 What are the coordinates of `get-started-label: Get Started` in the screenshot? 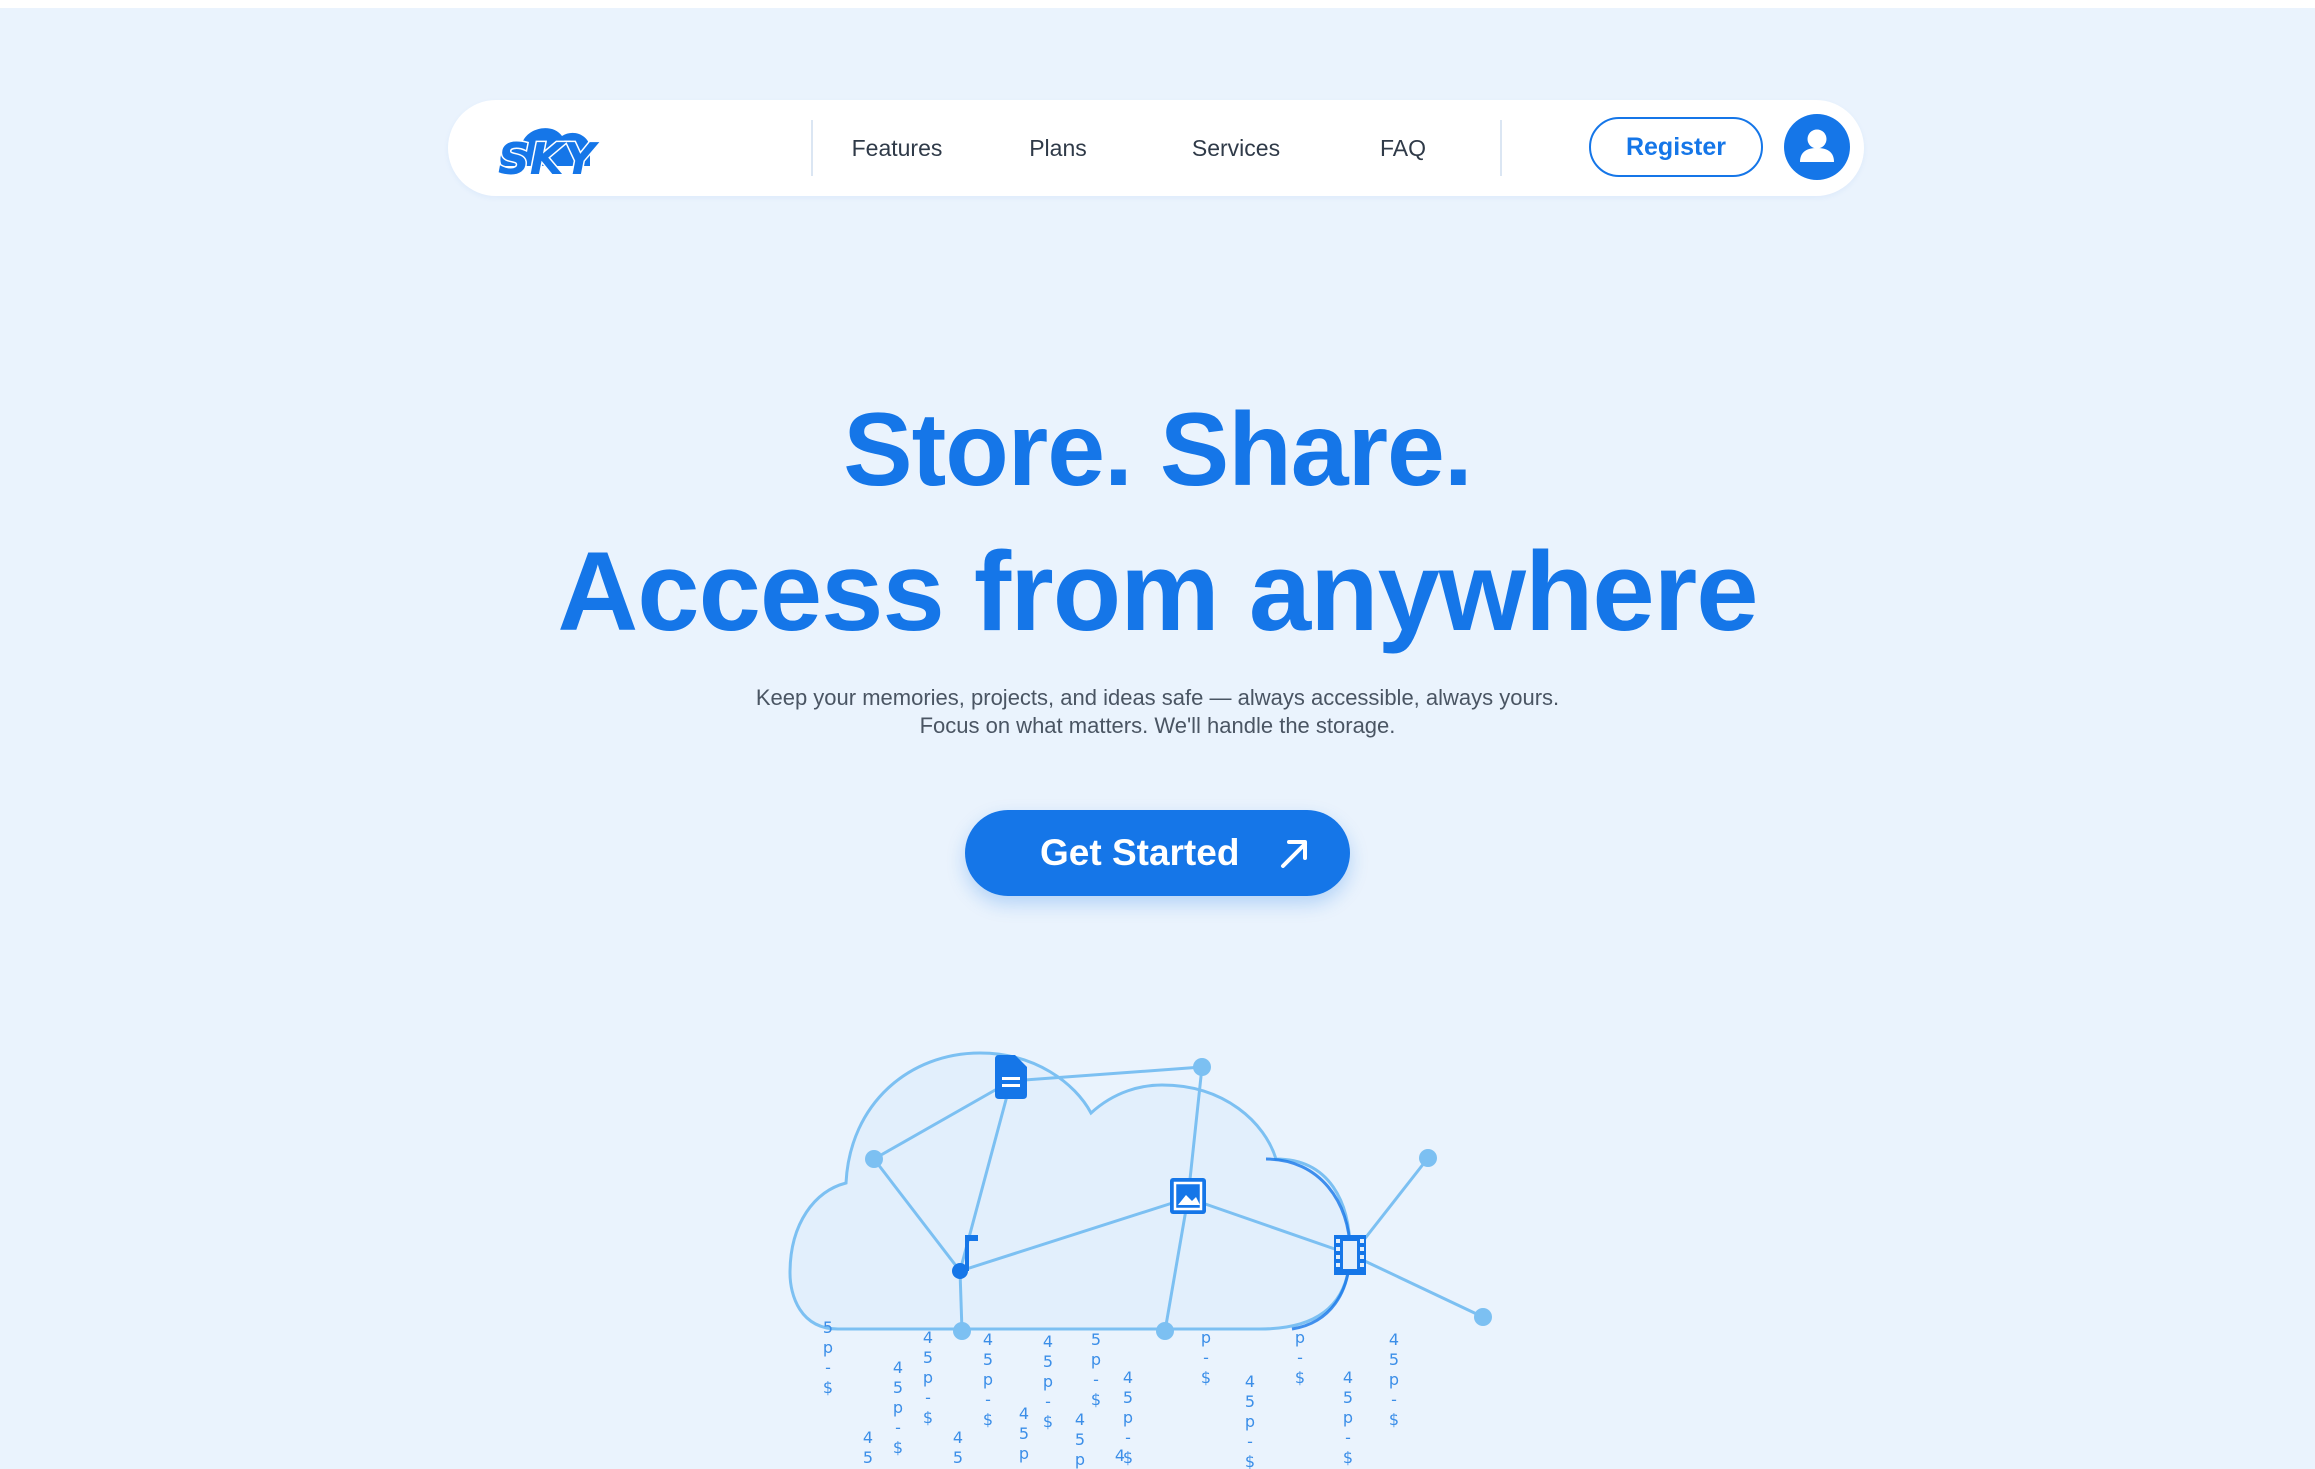 It's located at (1140, 852).